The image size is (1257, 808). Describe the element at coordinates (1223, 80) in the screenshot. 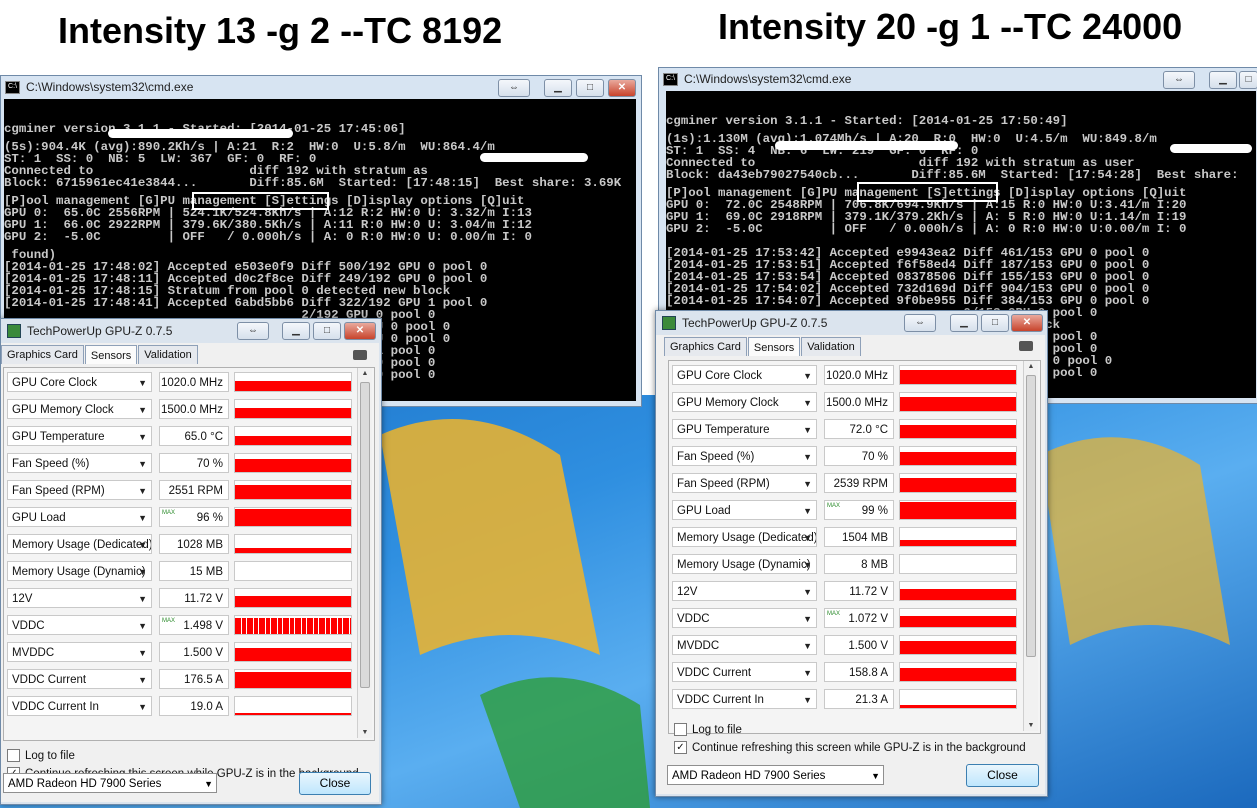

I see `right-cmd-minimize-button: ▁` at that location.